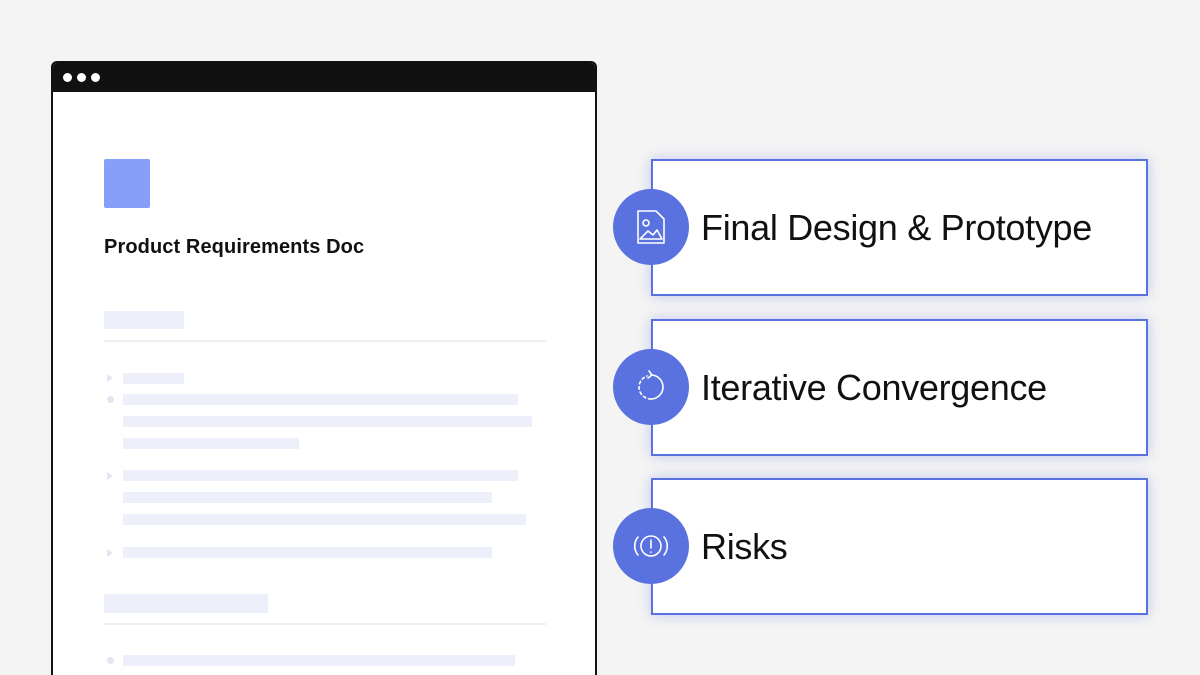 The width and height of the screenshot is (1200, 675). Describe the element at coordinates (899, 546) in the screenshot. I see `card-risks: Risks` at that location.